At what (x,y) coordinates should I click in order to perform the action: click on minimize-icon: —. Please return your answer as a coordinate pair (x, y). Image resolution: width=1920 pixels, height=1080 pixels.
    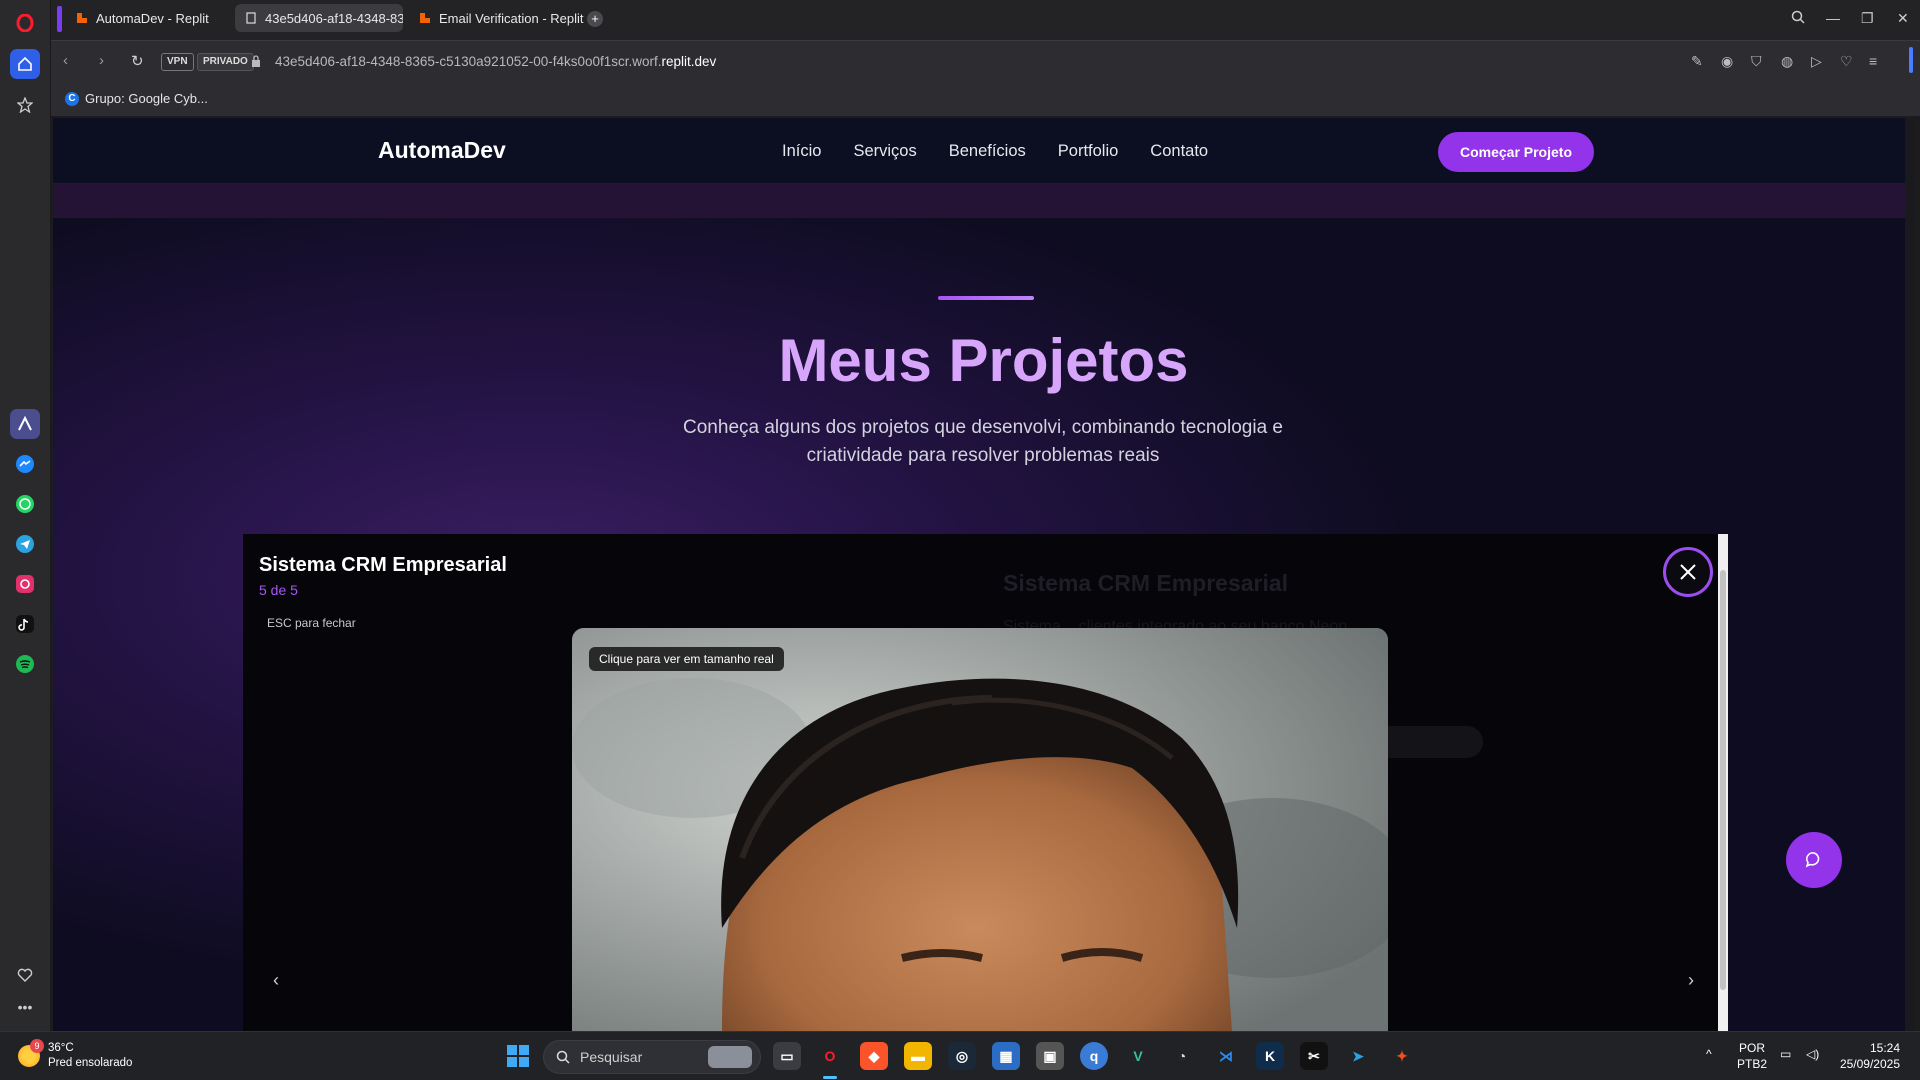
    Looking at the image, I should click on (1833, 18).